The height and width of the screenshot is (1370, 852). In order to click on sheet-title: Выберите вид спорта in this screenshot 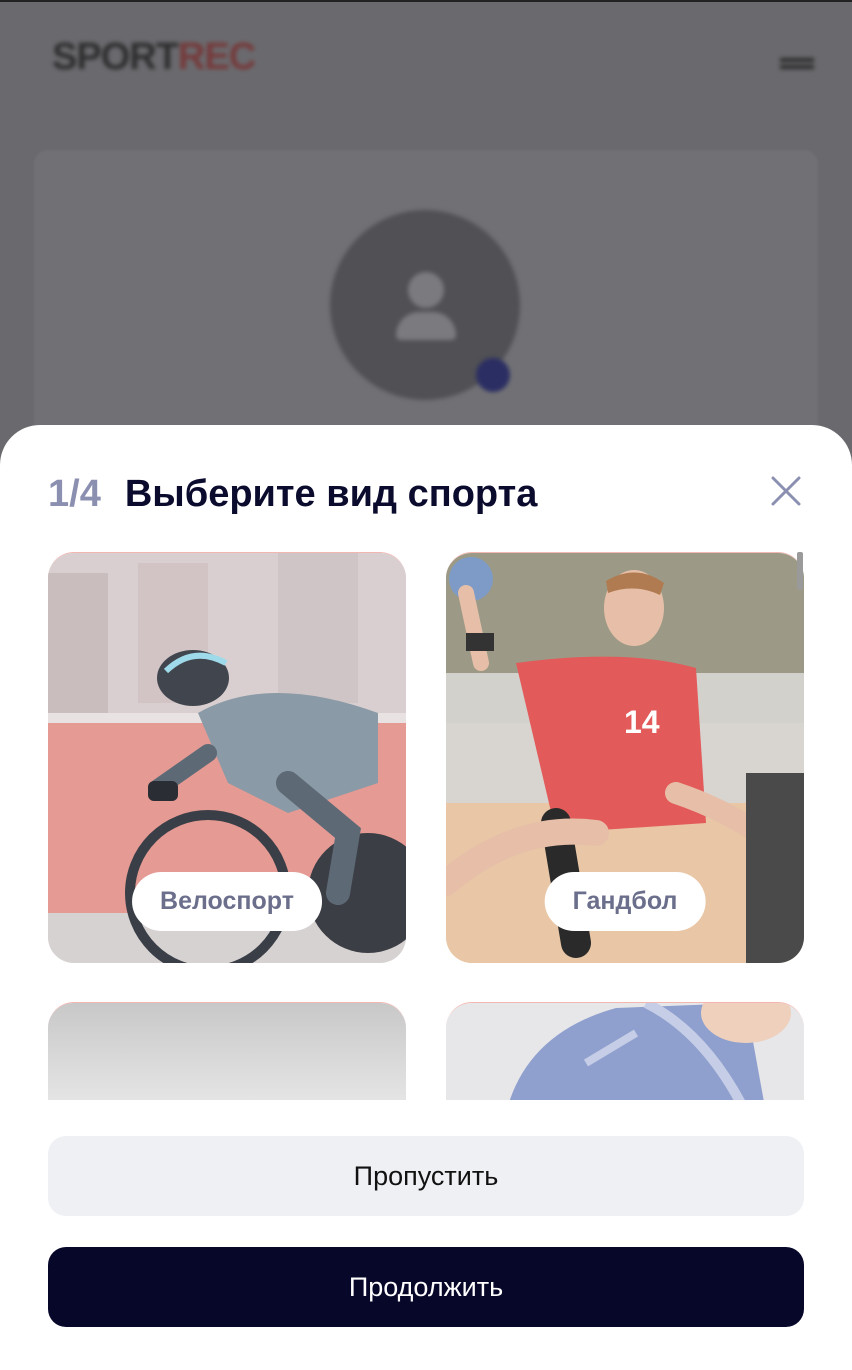, I will do `click(331, 494)`.